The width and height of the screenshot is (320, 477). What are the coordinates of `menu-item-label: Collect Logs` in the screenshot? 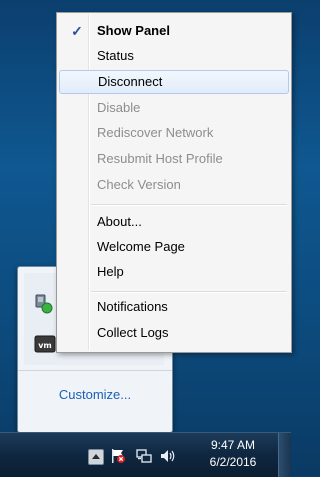 It's located at (133, 332).